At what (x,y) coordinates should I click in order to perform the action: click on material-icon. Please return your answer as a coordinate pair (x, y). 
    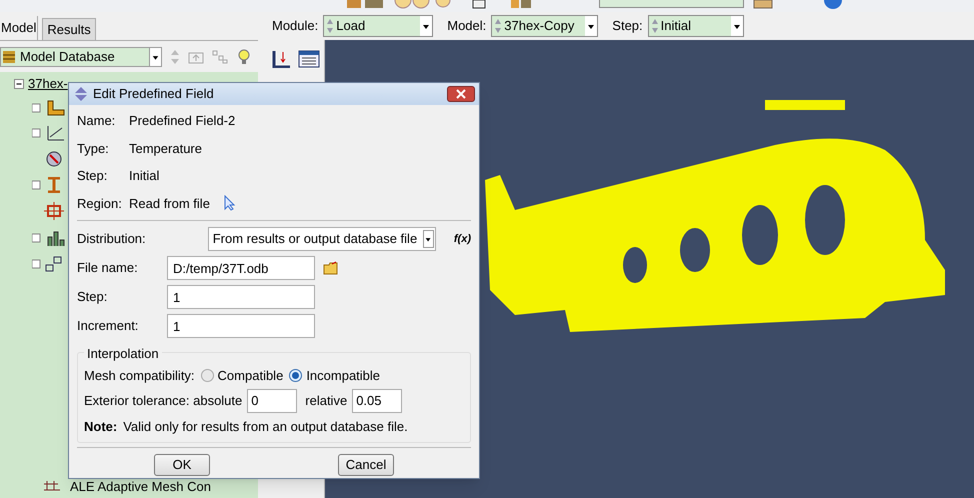
    Looking at the image, I should click on (49, 132).